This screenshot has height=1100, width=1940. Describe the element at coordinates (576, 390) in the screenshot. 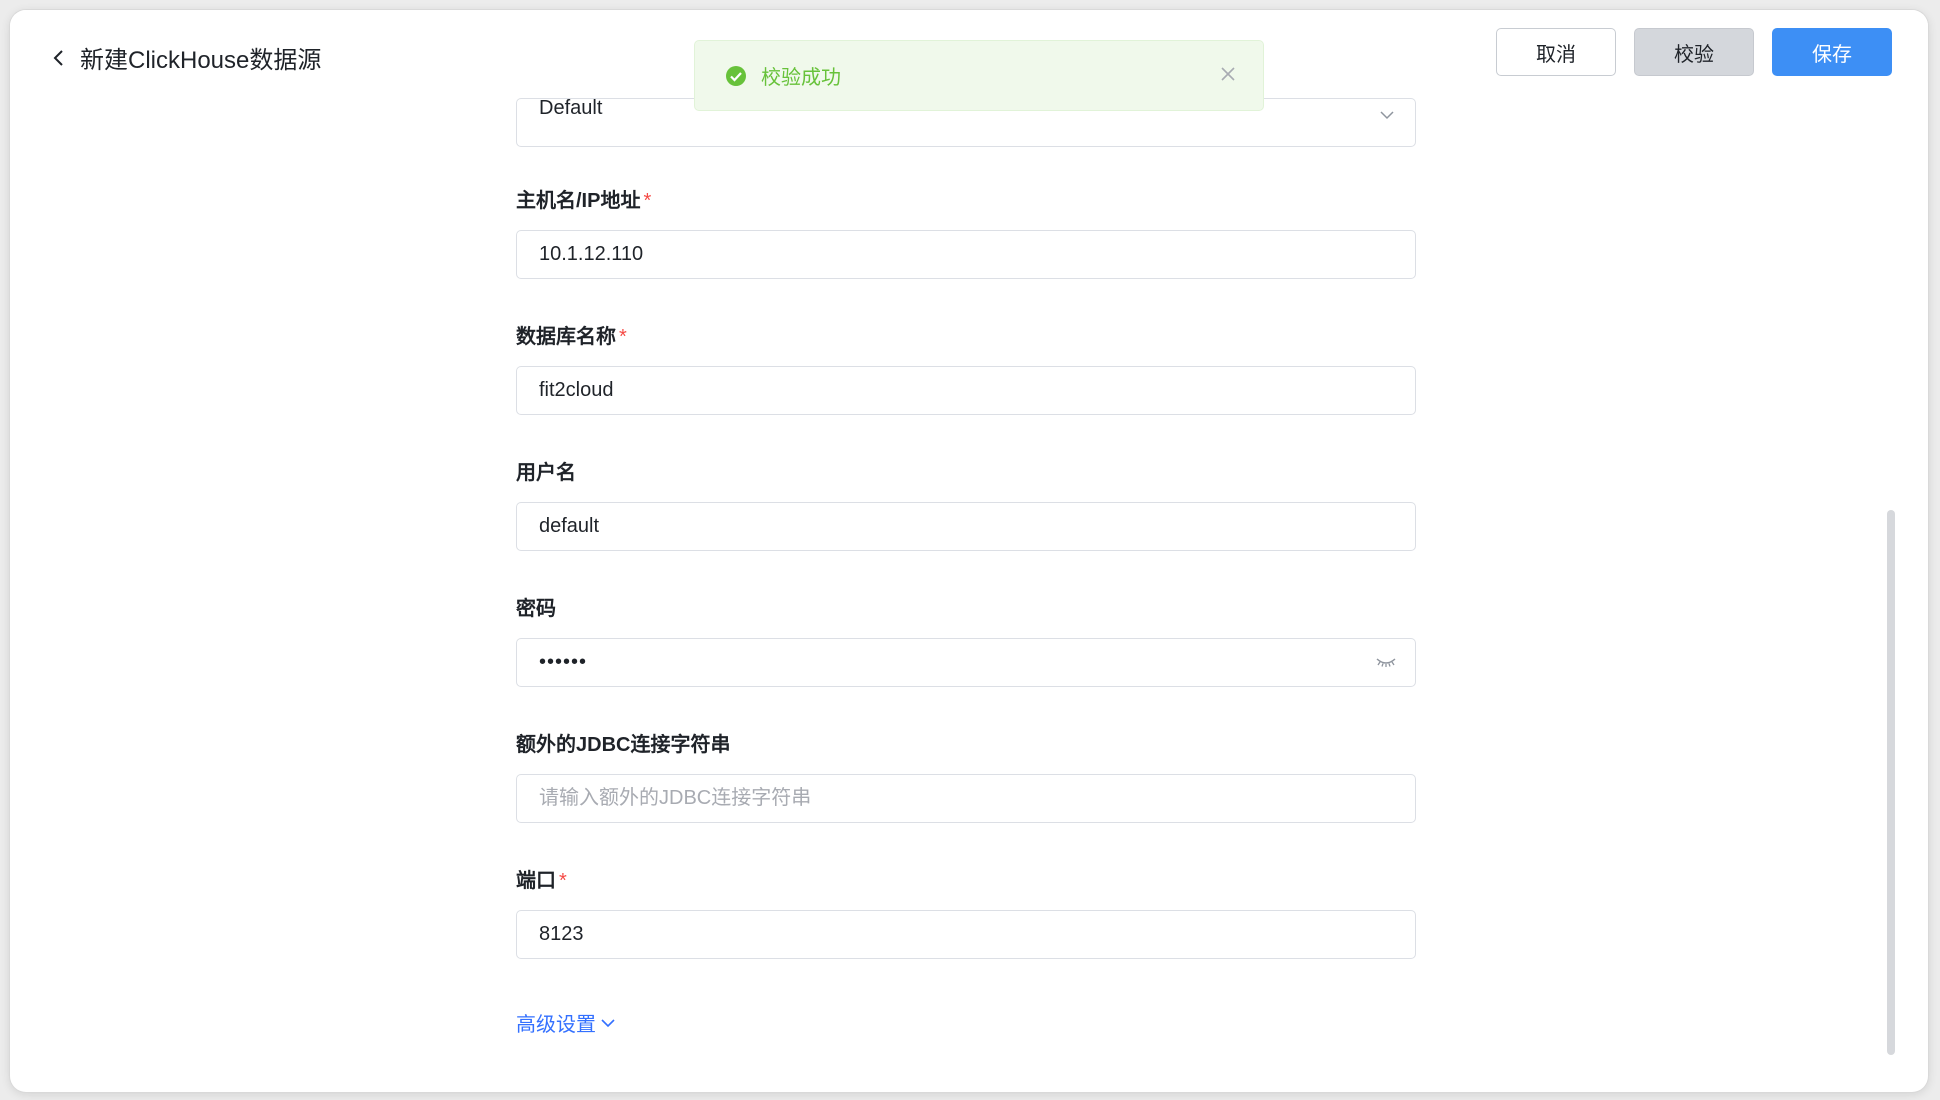

I see `database-input-value: fit2cloud` at that location.